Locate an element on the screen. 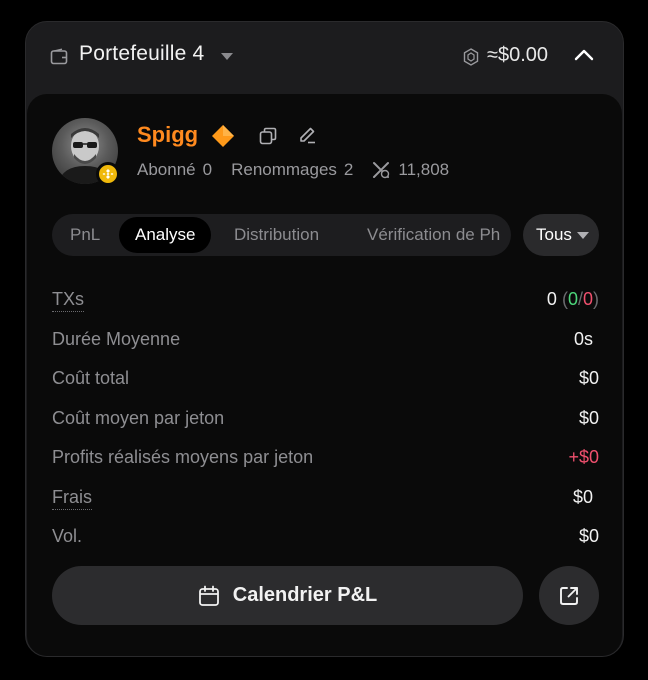  filter-selected: Tous is located at coordinates (554, 234).